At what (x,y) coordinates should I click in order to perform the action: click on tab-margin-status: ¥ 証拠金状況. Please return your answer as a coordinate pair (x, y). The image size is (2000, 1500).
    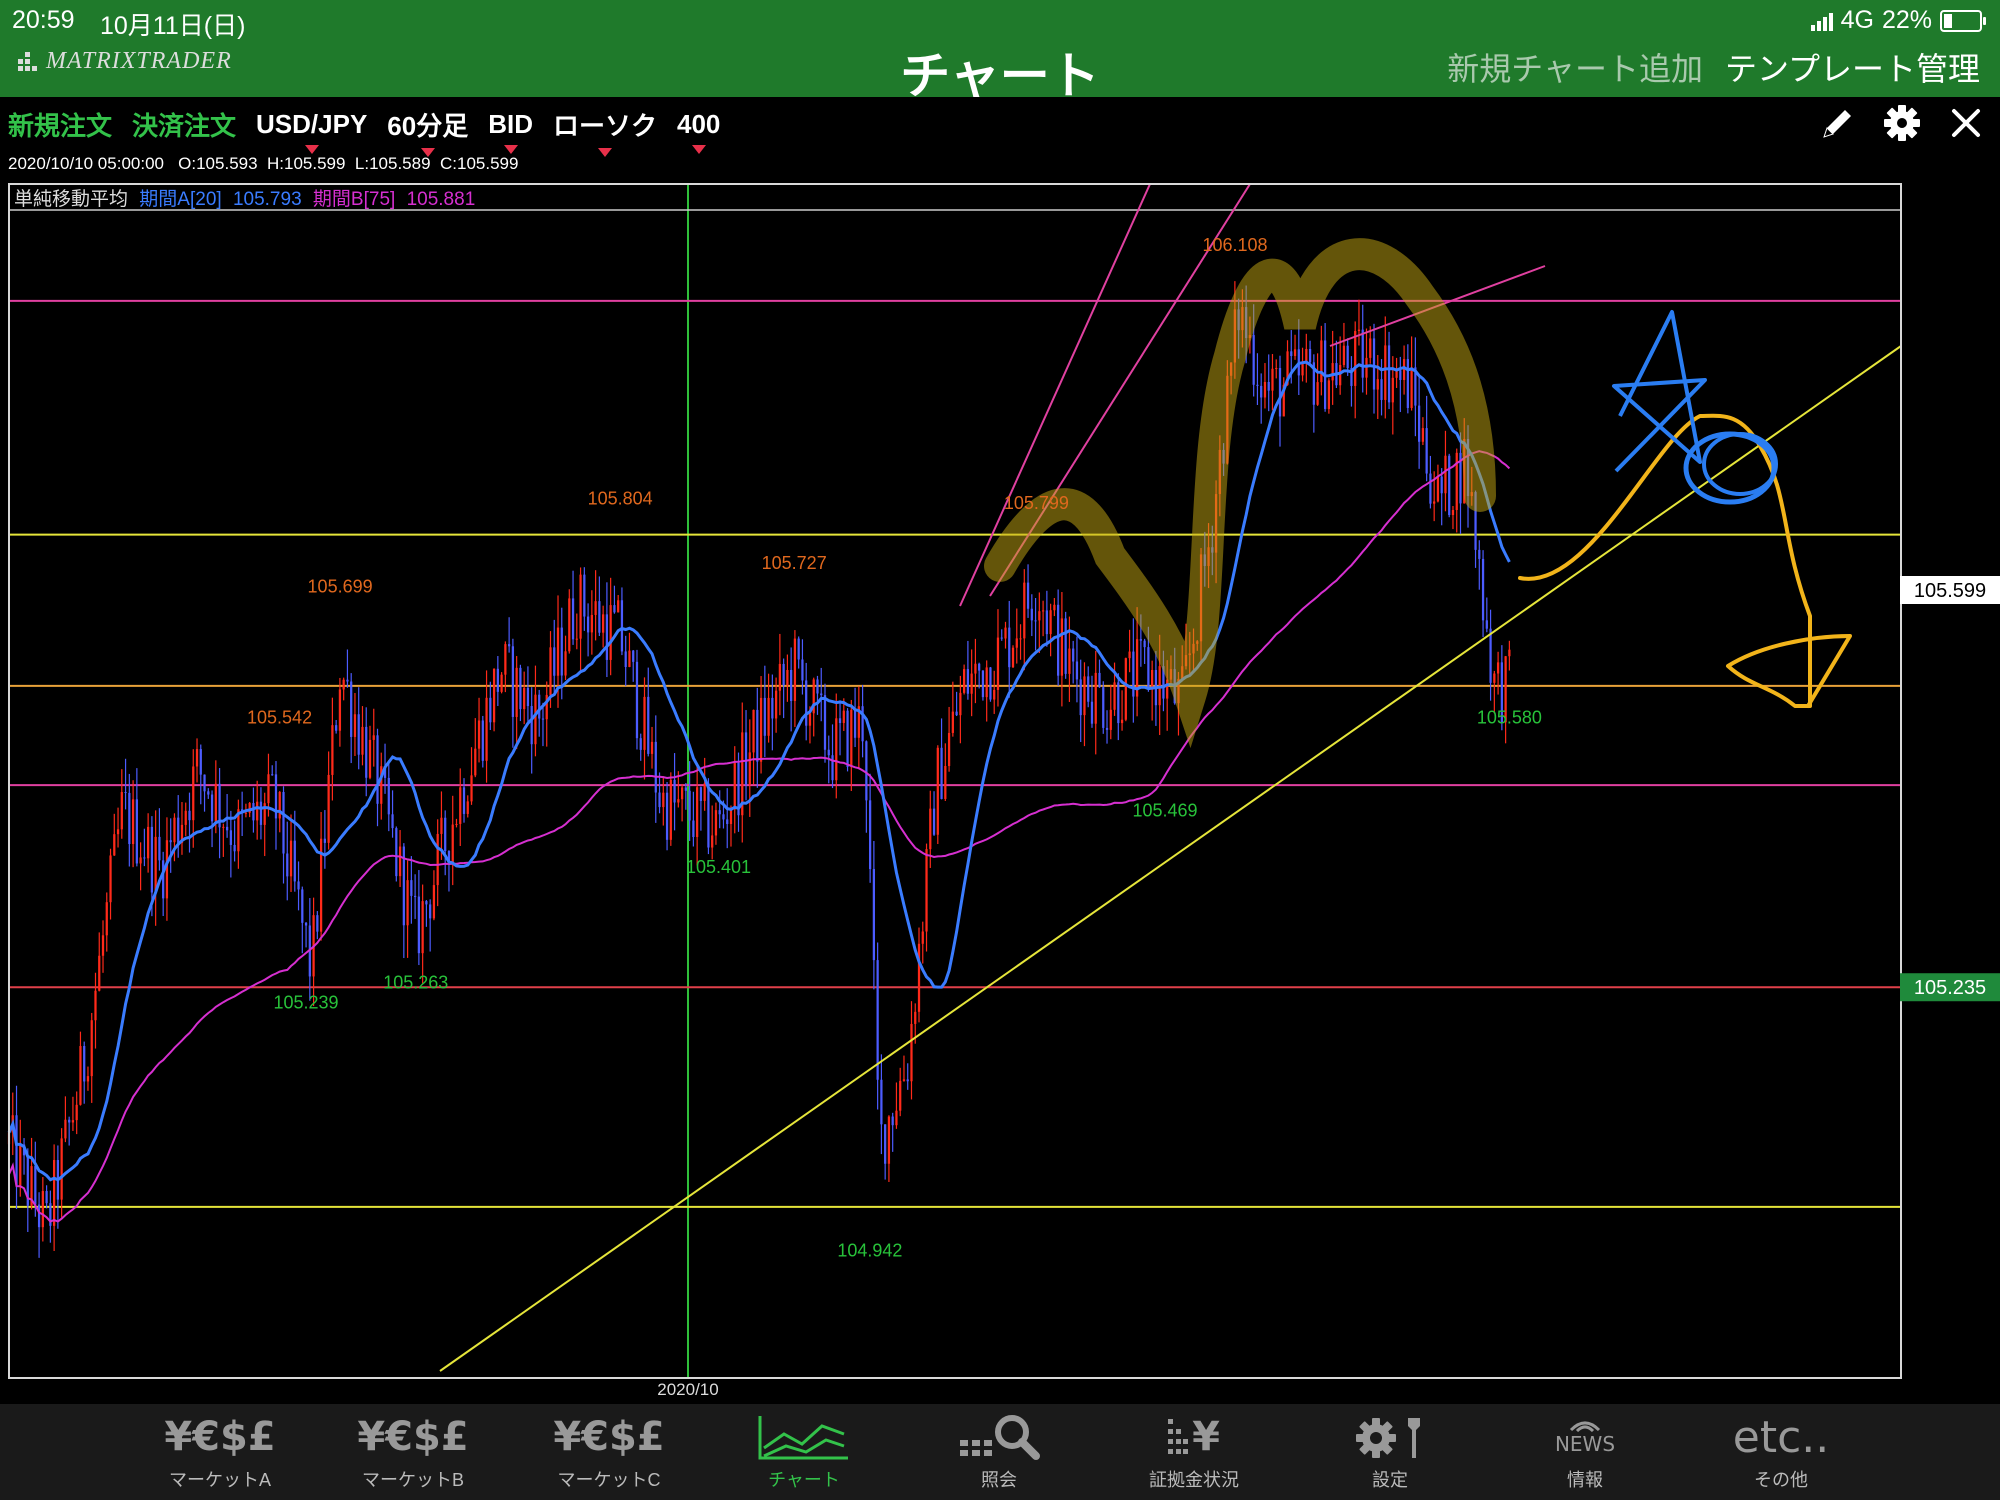
    Looking at the image, I should click on (1194, 1452).